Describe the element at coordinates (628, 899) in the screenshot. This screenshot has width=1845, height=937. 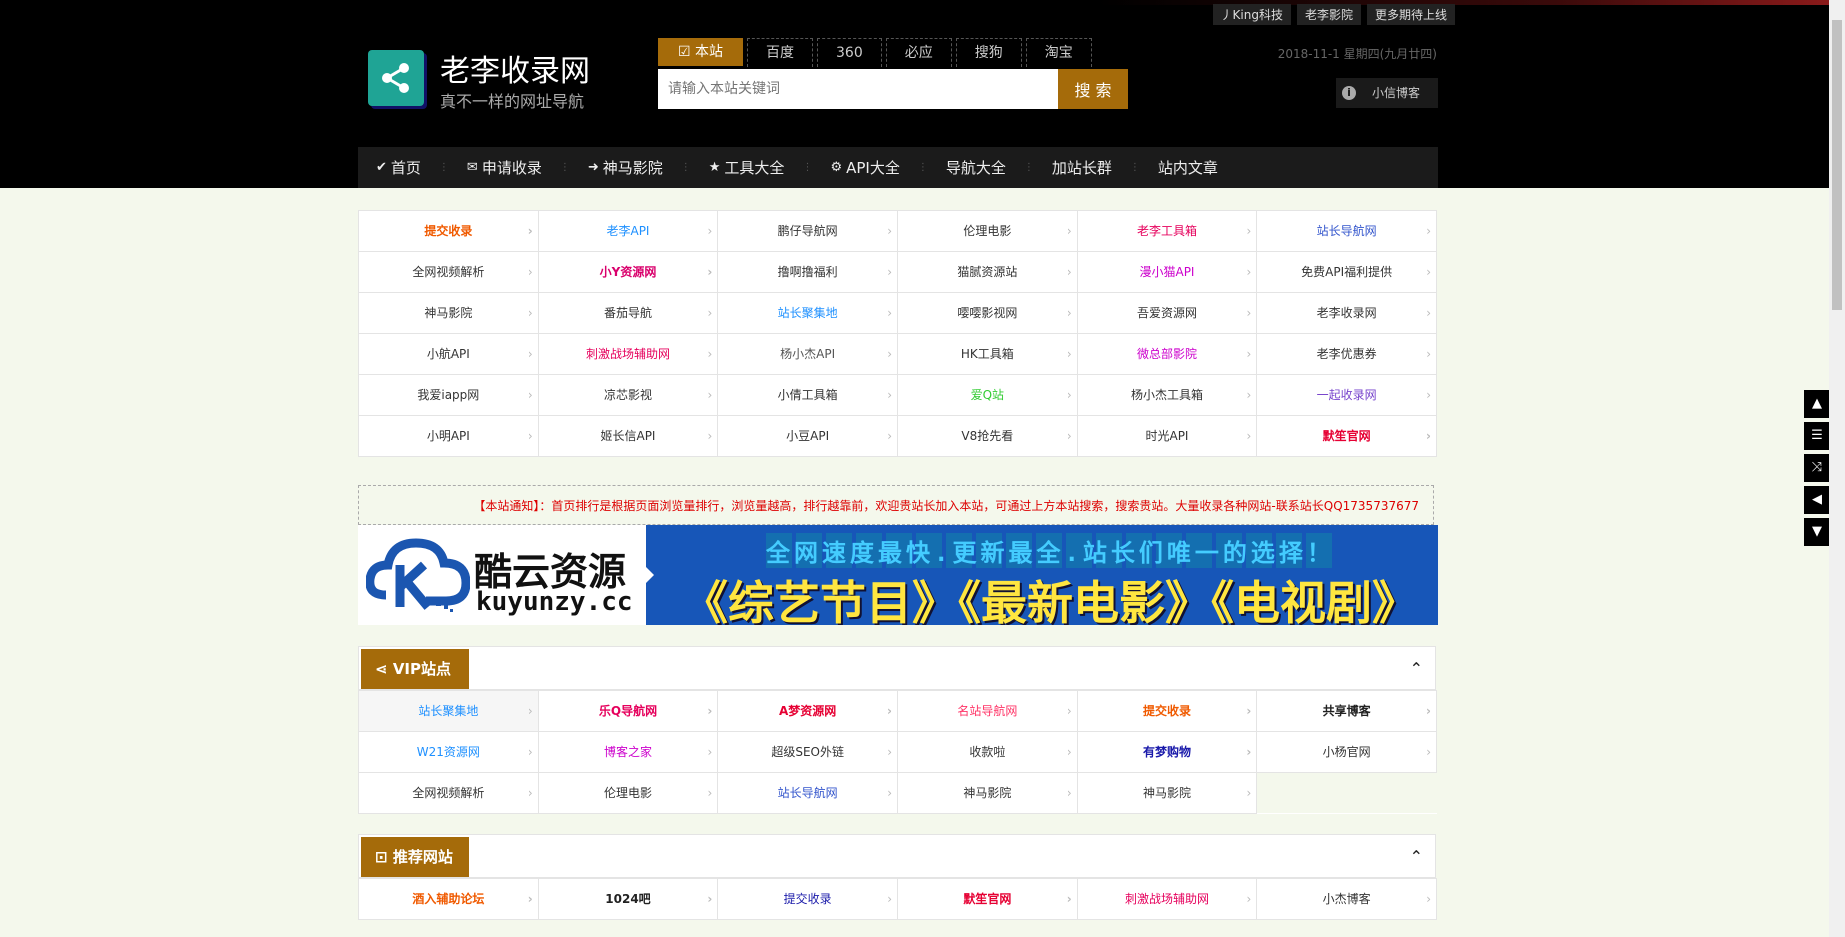
I see `link-cell: 1024吧` at that location.